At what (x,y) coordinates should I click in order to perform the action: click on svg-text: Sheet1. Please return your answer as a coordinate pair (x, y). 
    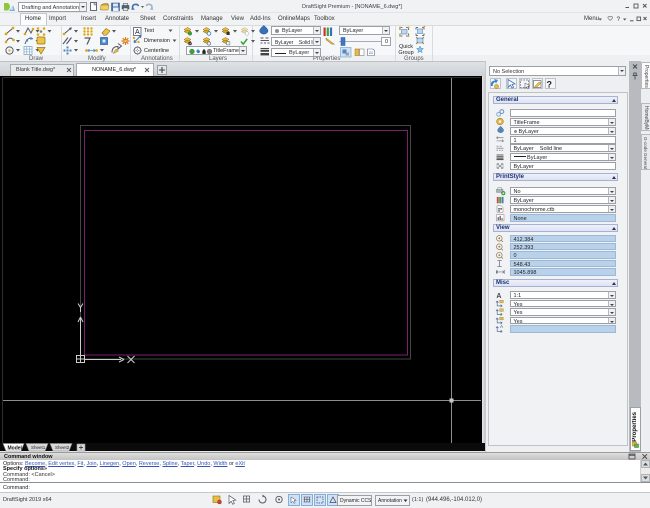
    Looking at the image, I should click on (38, 447).